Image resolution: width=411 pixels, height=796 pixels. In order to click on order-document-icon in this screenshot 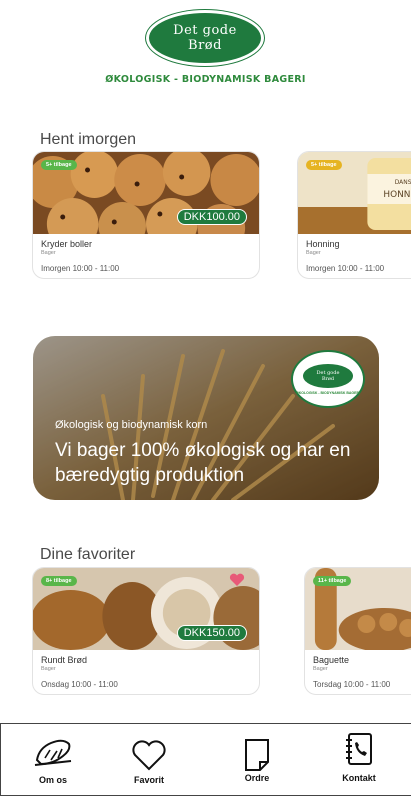, I will do `click(257, 755)`.